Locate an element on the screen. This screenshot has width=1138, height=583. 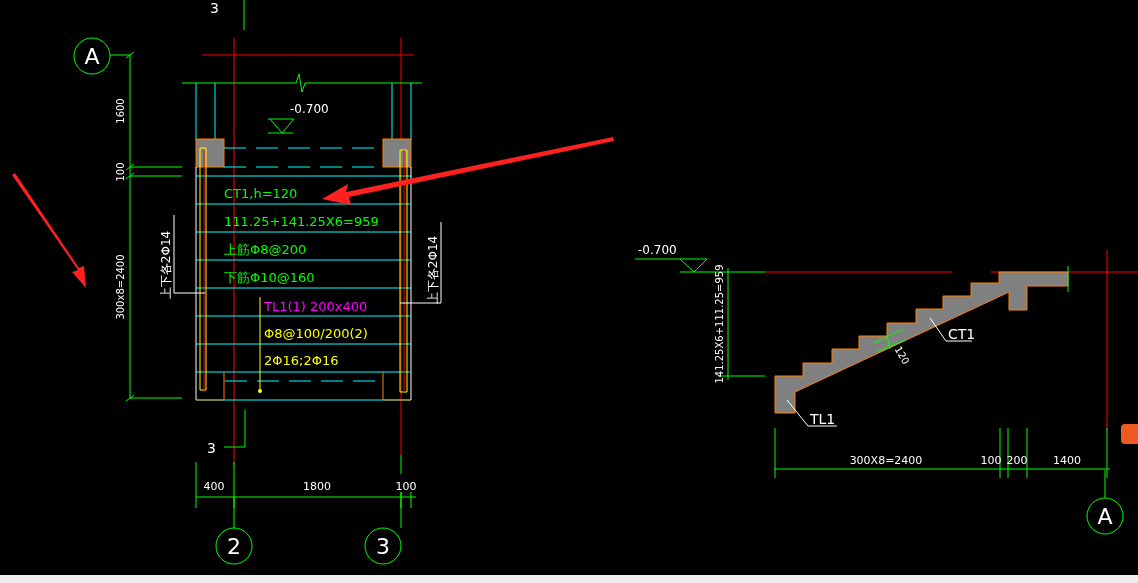
beam-note: TL1(1) 200x400 is located at coordinates (316, 306).